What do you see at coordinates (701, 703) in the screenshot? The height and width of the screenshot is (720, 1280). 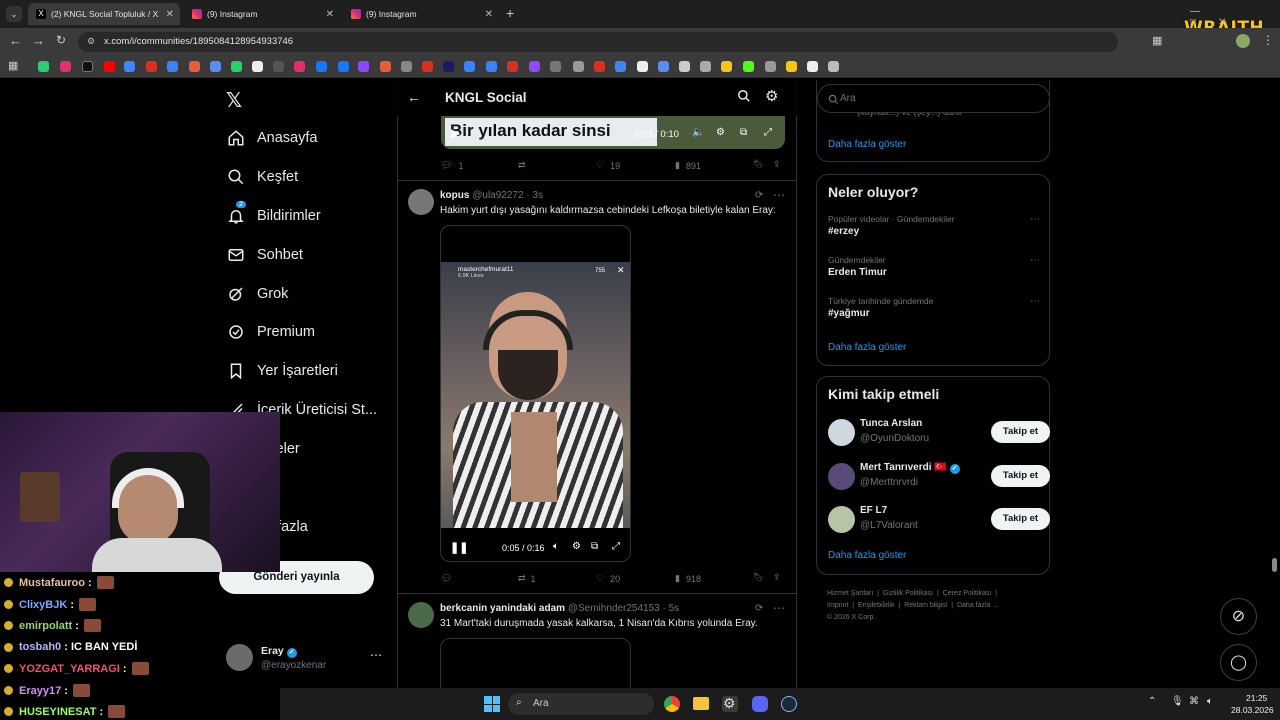 I see `file-explorer-icon` at bounding box center [701, 703].